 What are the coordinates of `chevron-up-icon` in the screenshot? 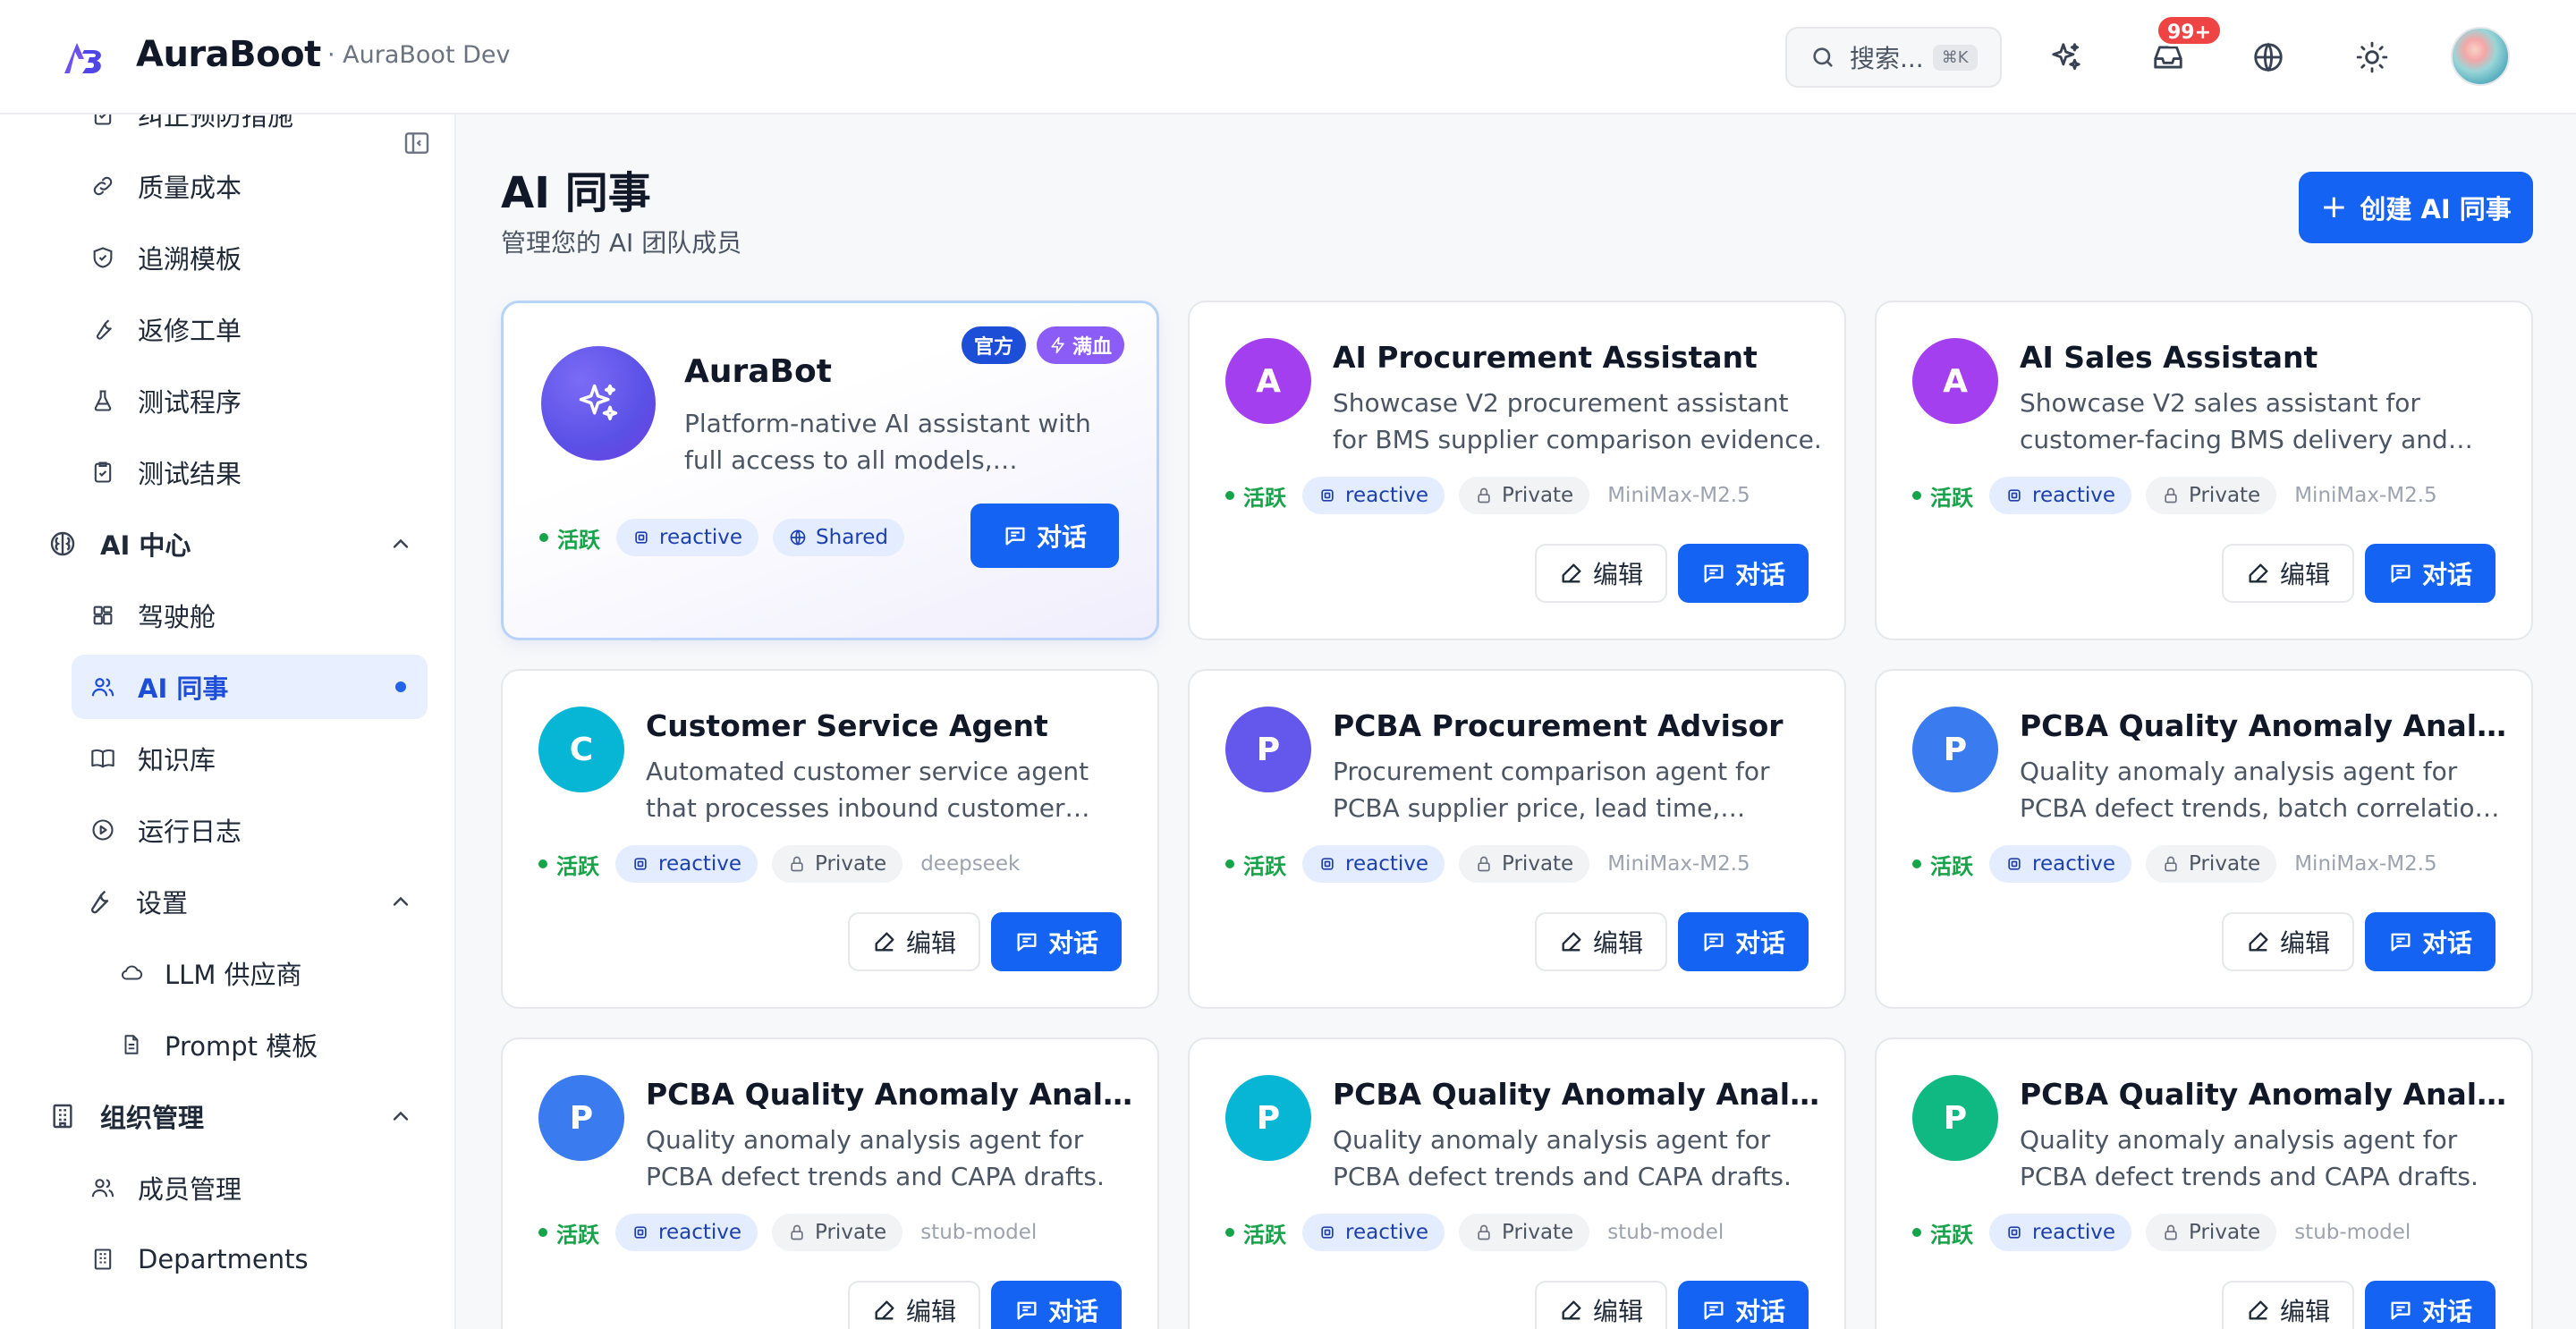 It's located at (400, 1116).